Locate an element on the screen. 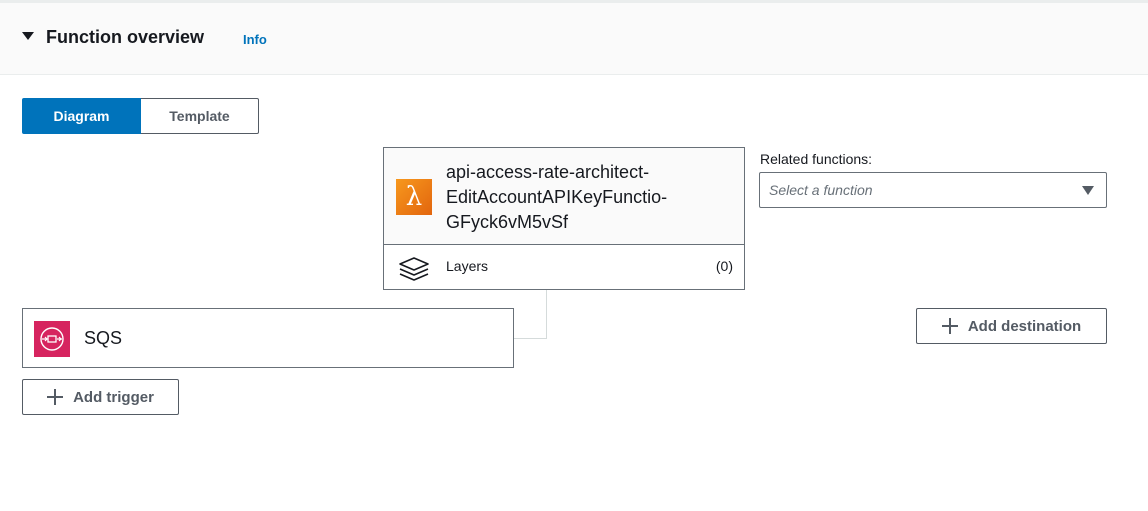 This screenshot has width=1148, height=511. add-destination-button: Add destination is located at coordinates (1011, 326).